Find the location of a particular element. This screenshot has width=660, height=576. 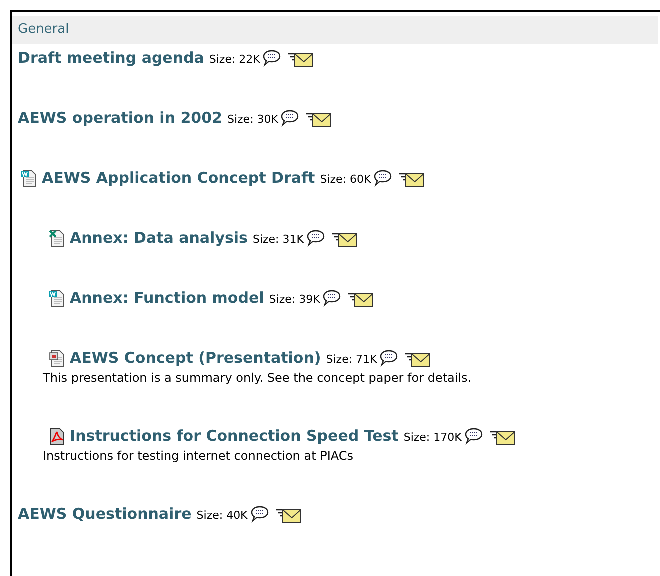

file-size: Size: 60K is located at coordinates (346, 180).